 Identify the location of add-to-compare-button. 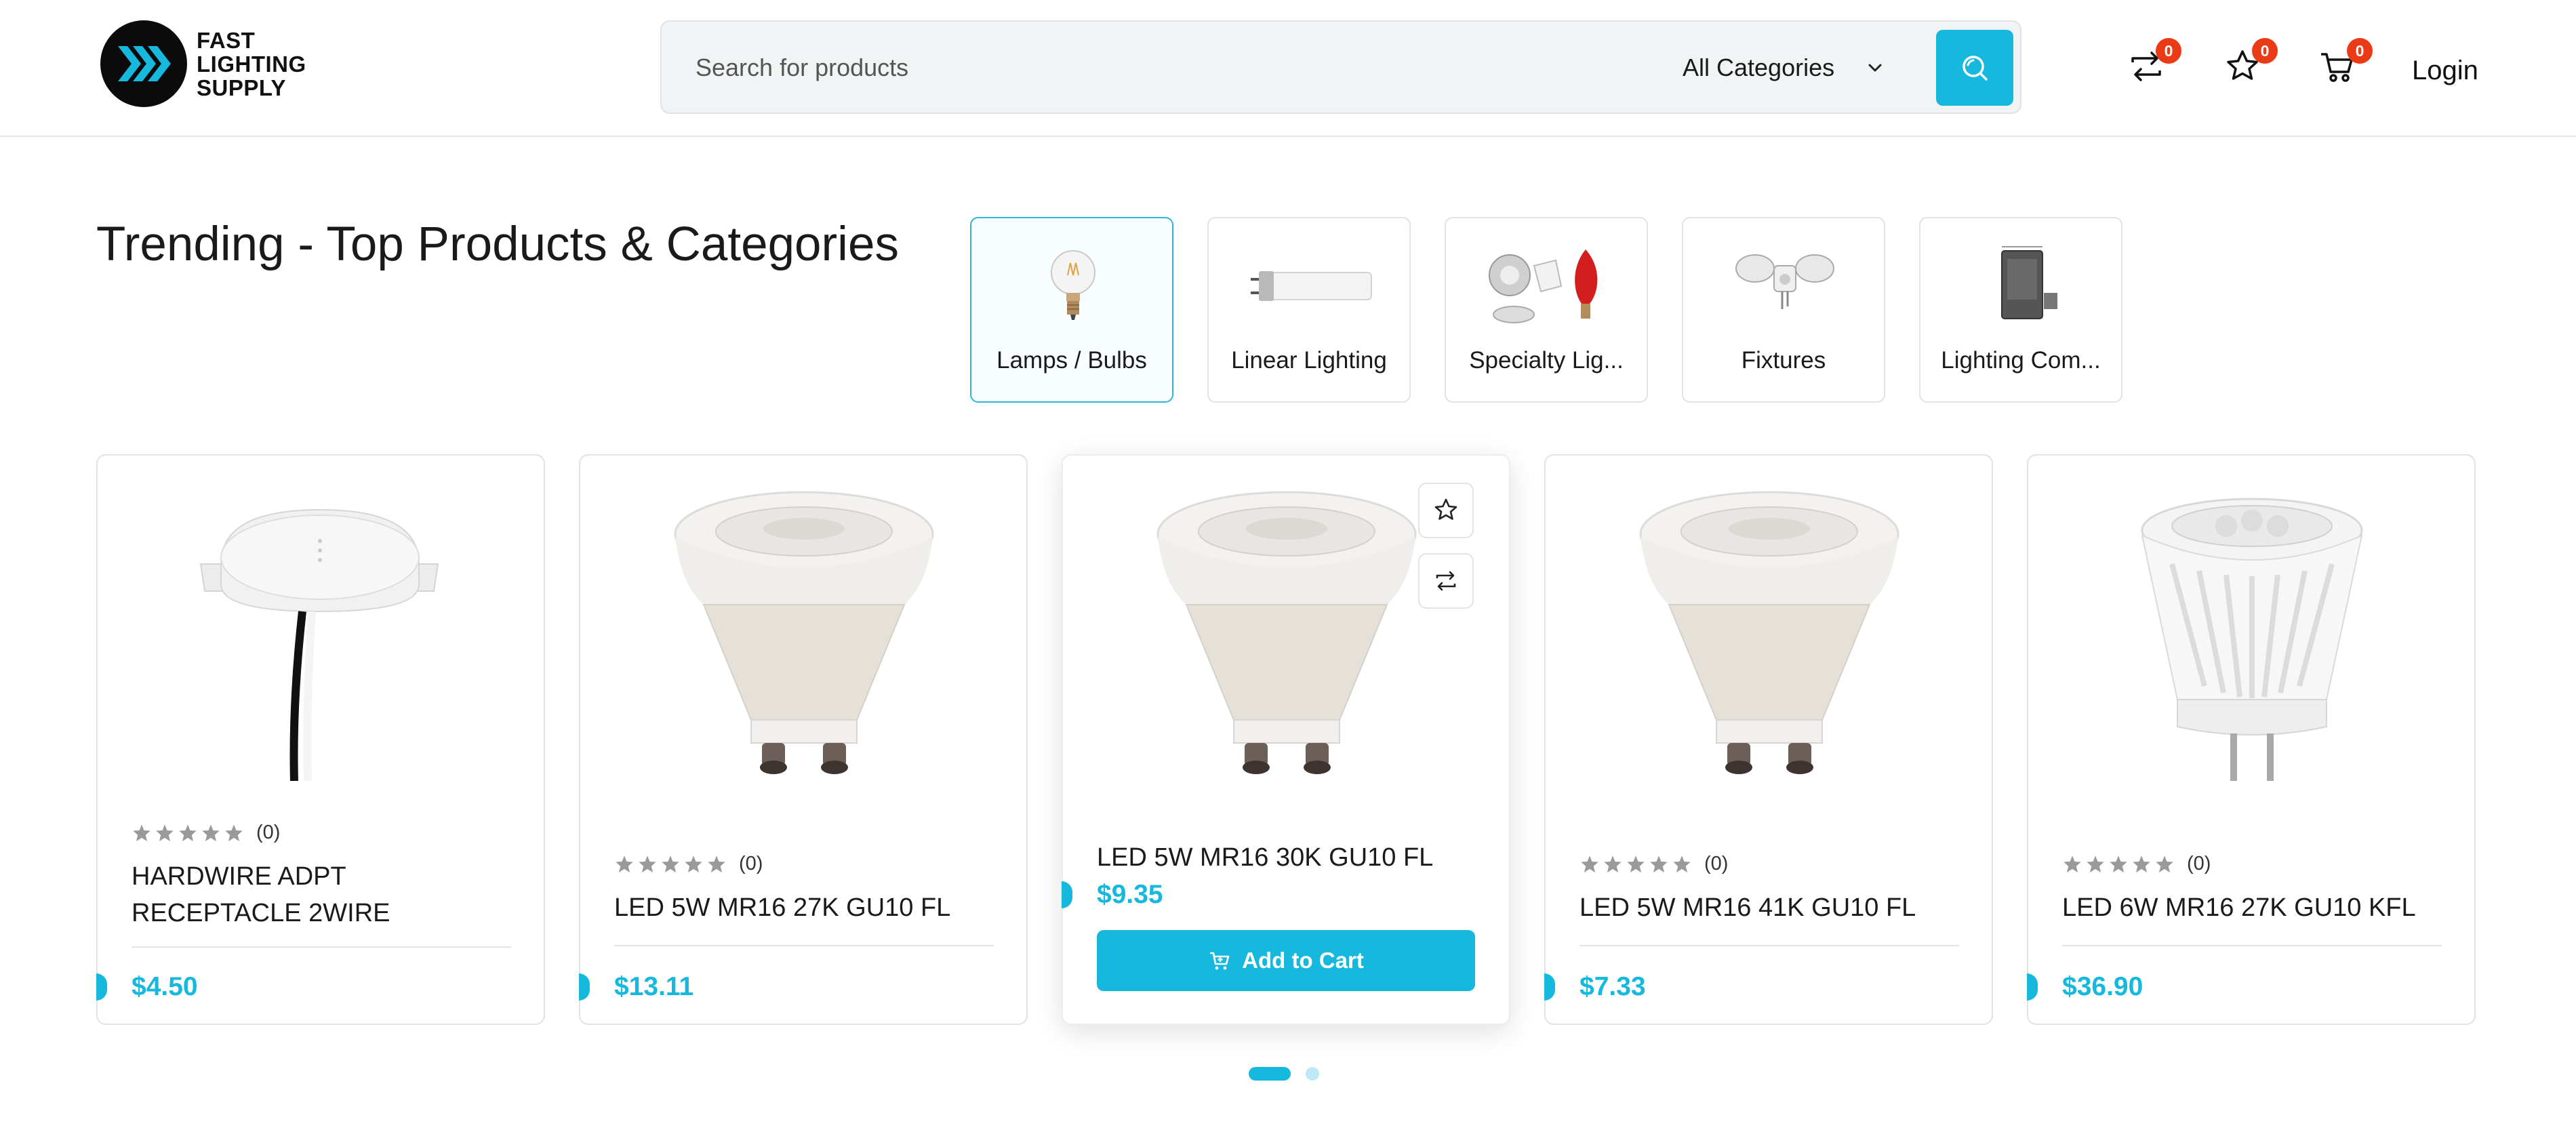
(1446, 581).